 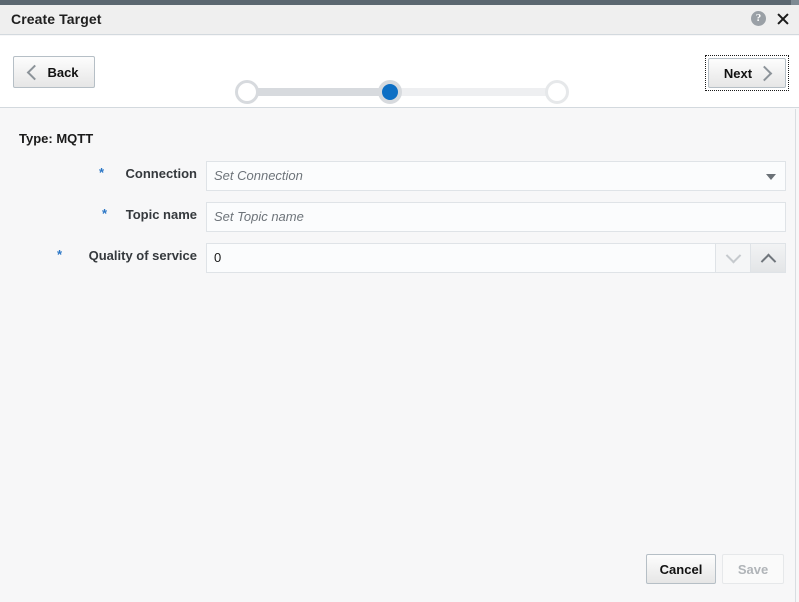 I want to click on required-marker-quality-of-service: *, so click(x=60, y=254).